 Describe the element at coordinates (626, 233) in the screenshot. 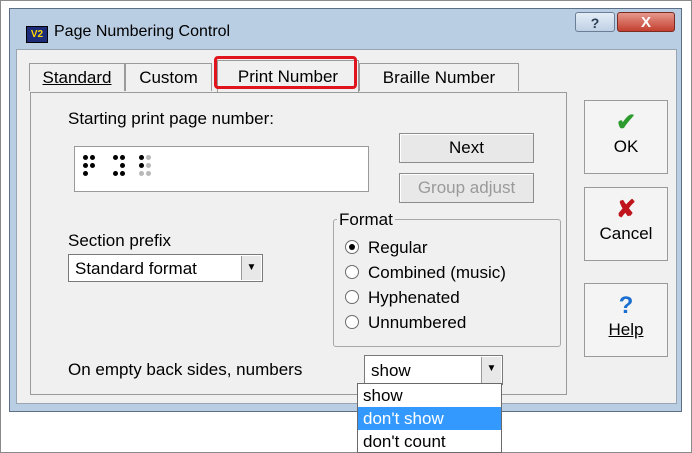

I see `cancel-label: Cancel` at that location.